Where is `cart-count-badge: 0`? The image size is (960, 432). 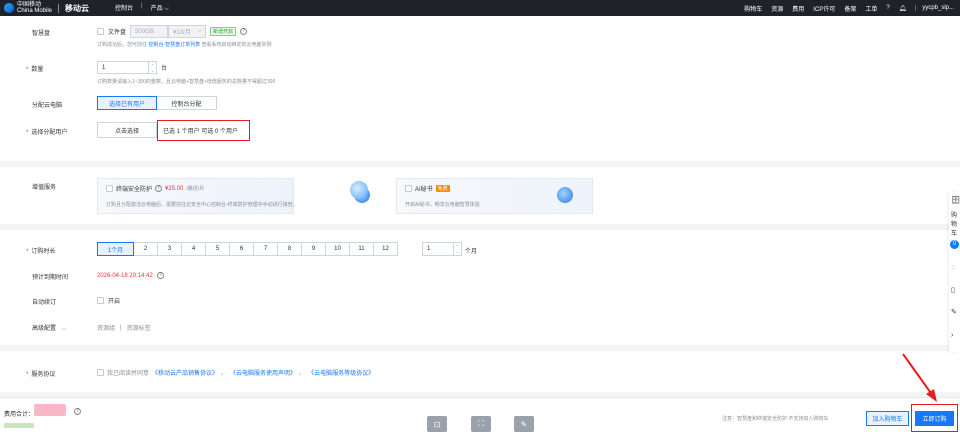 cart-count-badge: 0 is located at coordinates (954, 244).